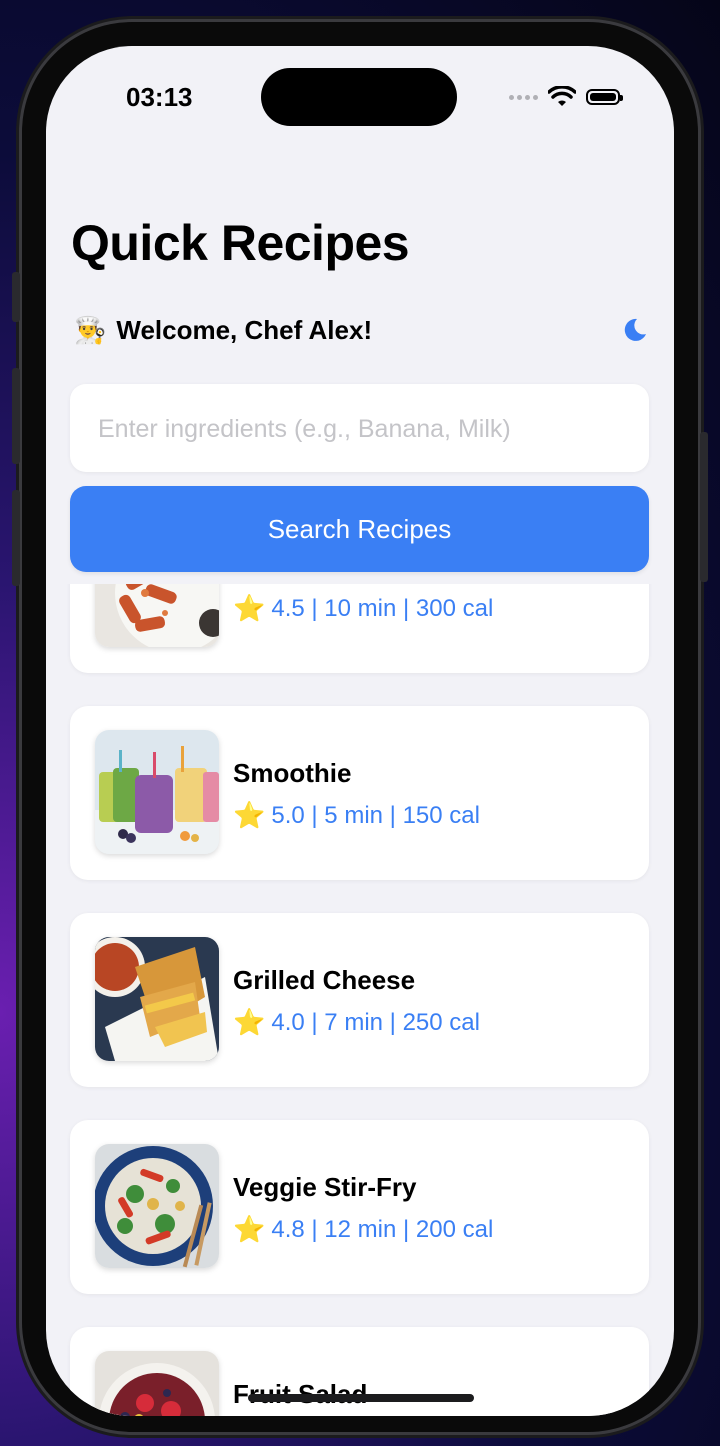 This screenshot has height=1446, width=720. Describe the element at coordinates (359, 529) in the screenshot. I see `search-recipes-button: Search Recipes` at that location.